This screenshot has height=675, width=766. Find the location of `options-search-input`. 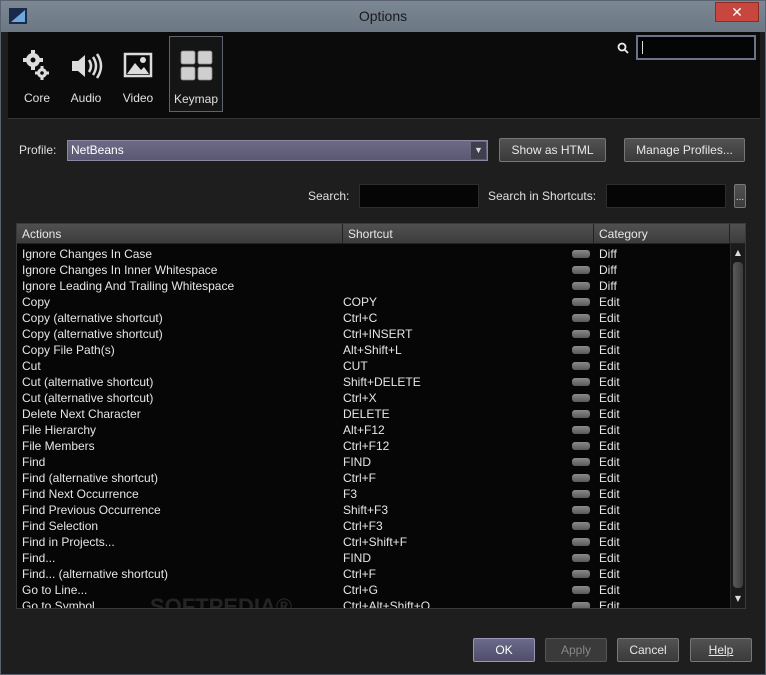

options-search-input is located at coordinates (696, 47).